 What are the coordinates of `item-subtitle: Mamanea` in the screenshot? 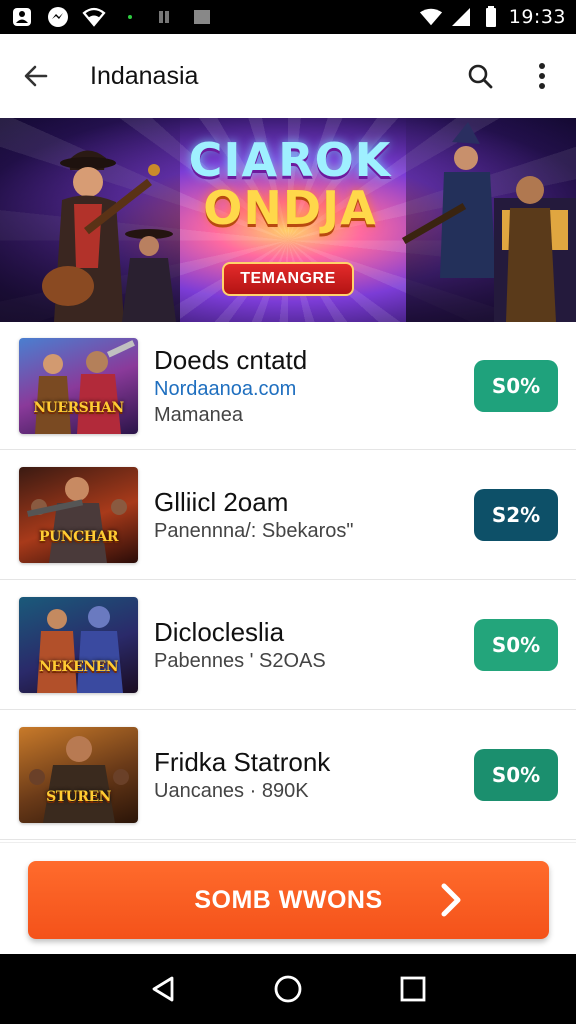 It's located at (198, 414).